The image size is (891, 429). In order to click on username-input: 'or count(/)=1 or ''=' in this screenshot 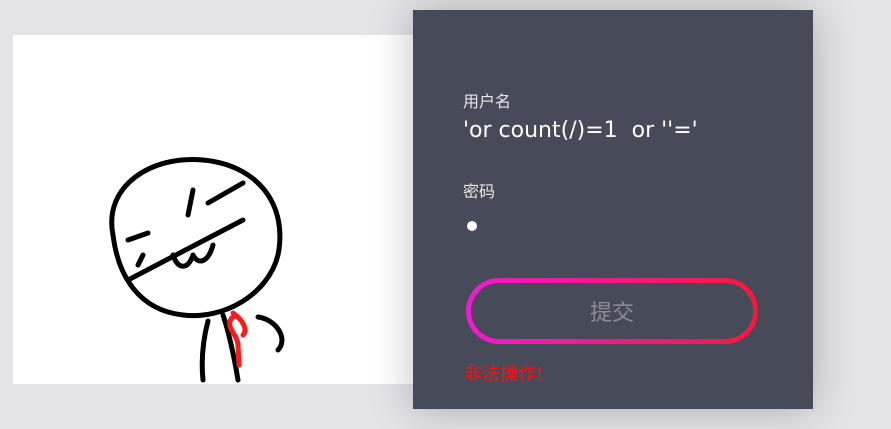, I will do `click(580, 130)`.